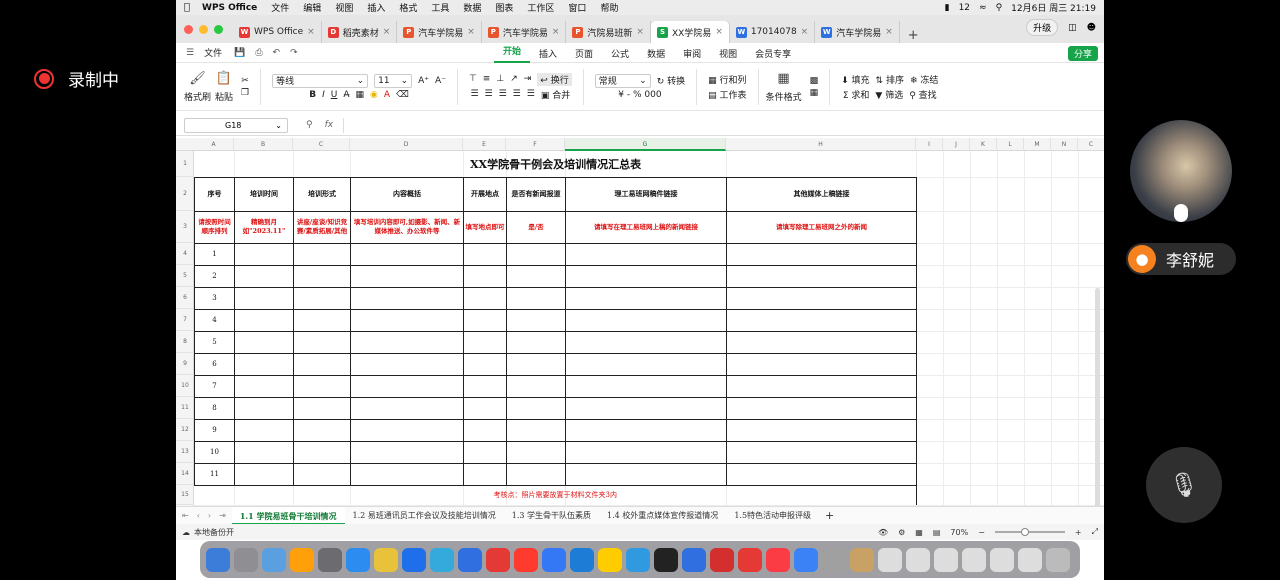  Describe the element at coordinates (608, 32) in the screenshot. I see `document-tab: P 汽院易班新 ×` at that location.